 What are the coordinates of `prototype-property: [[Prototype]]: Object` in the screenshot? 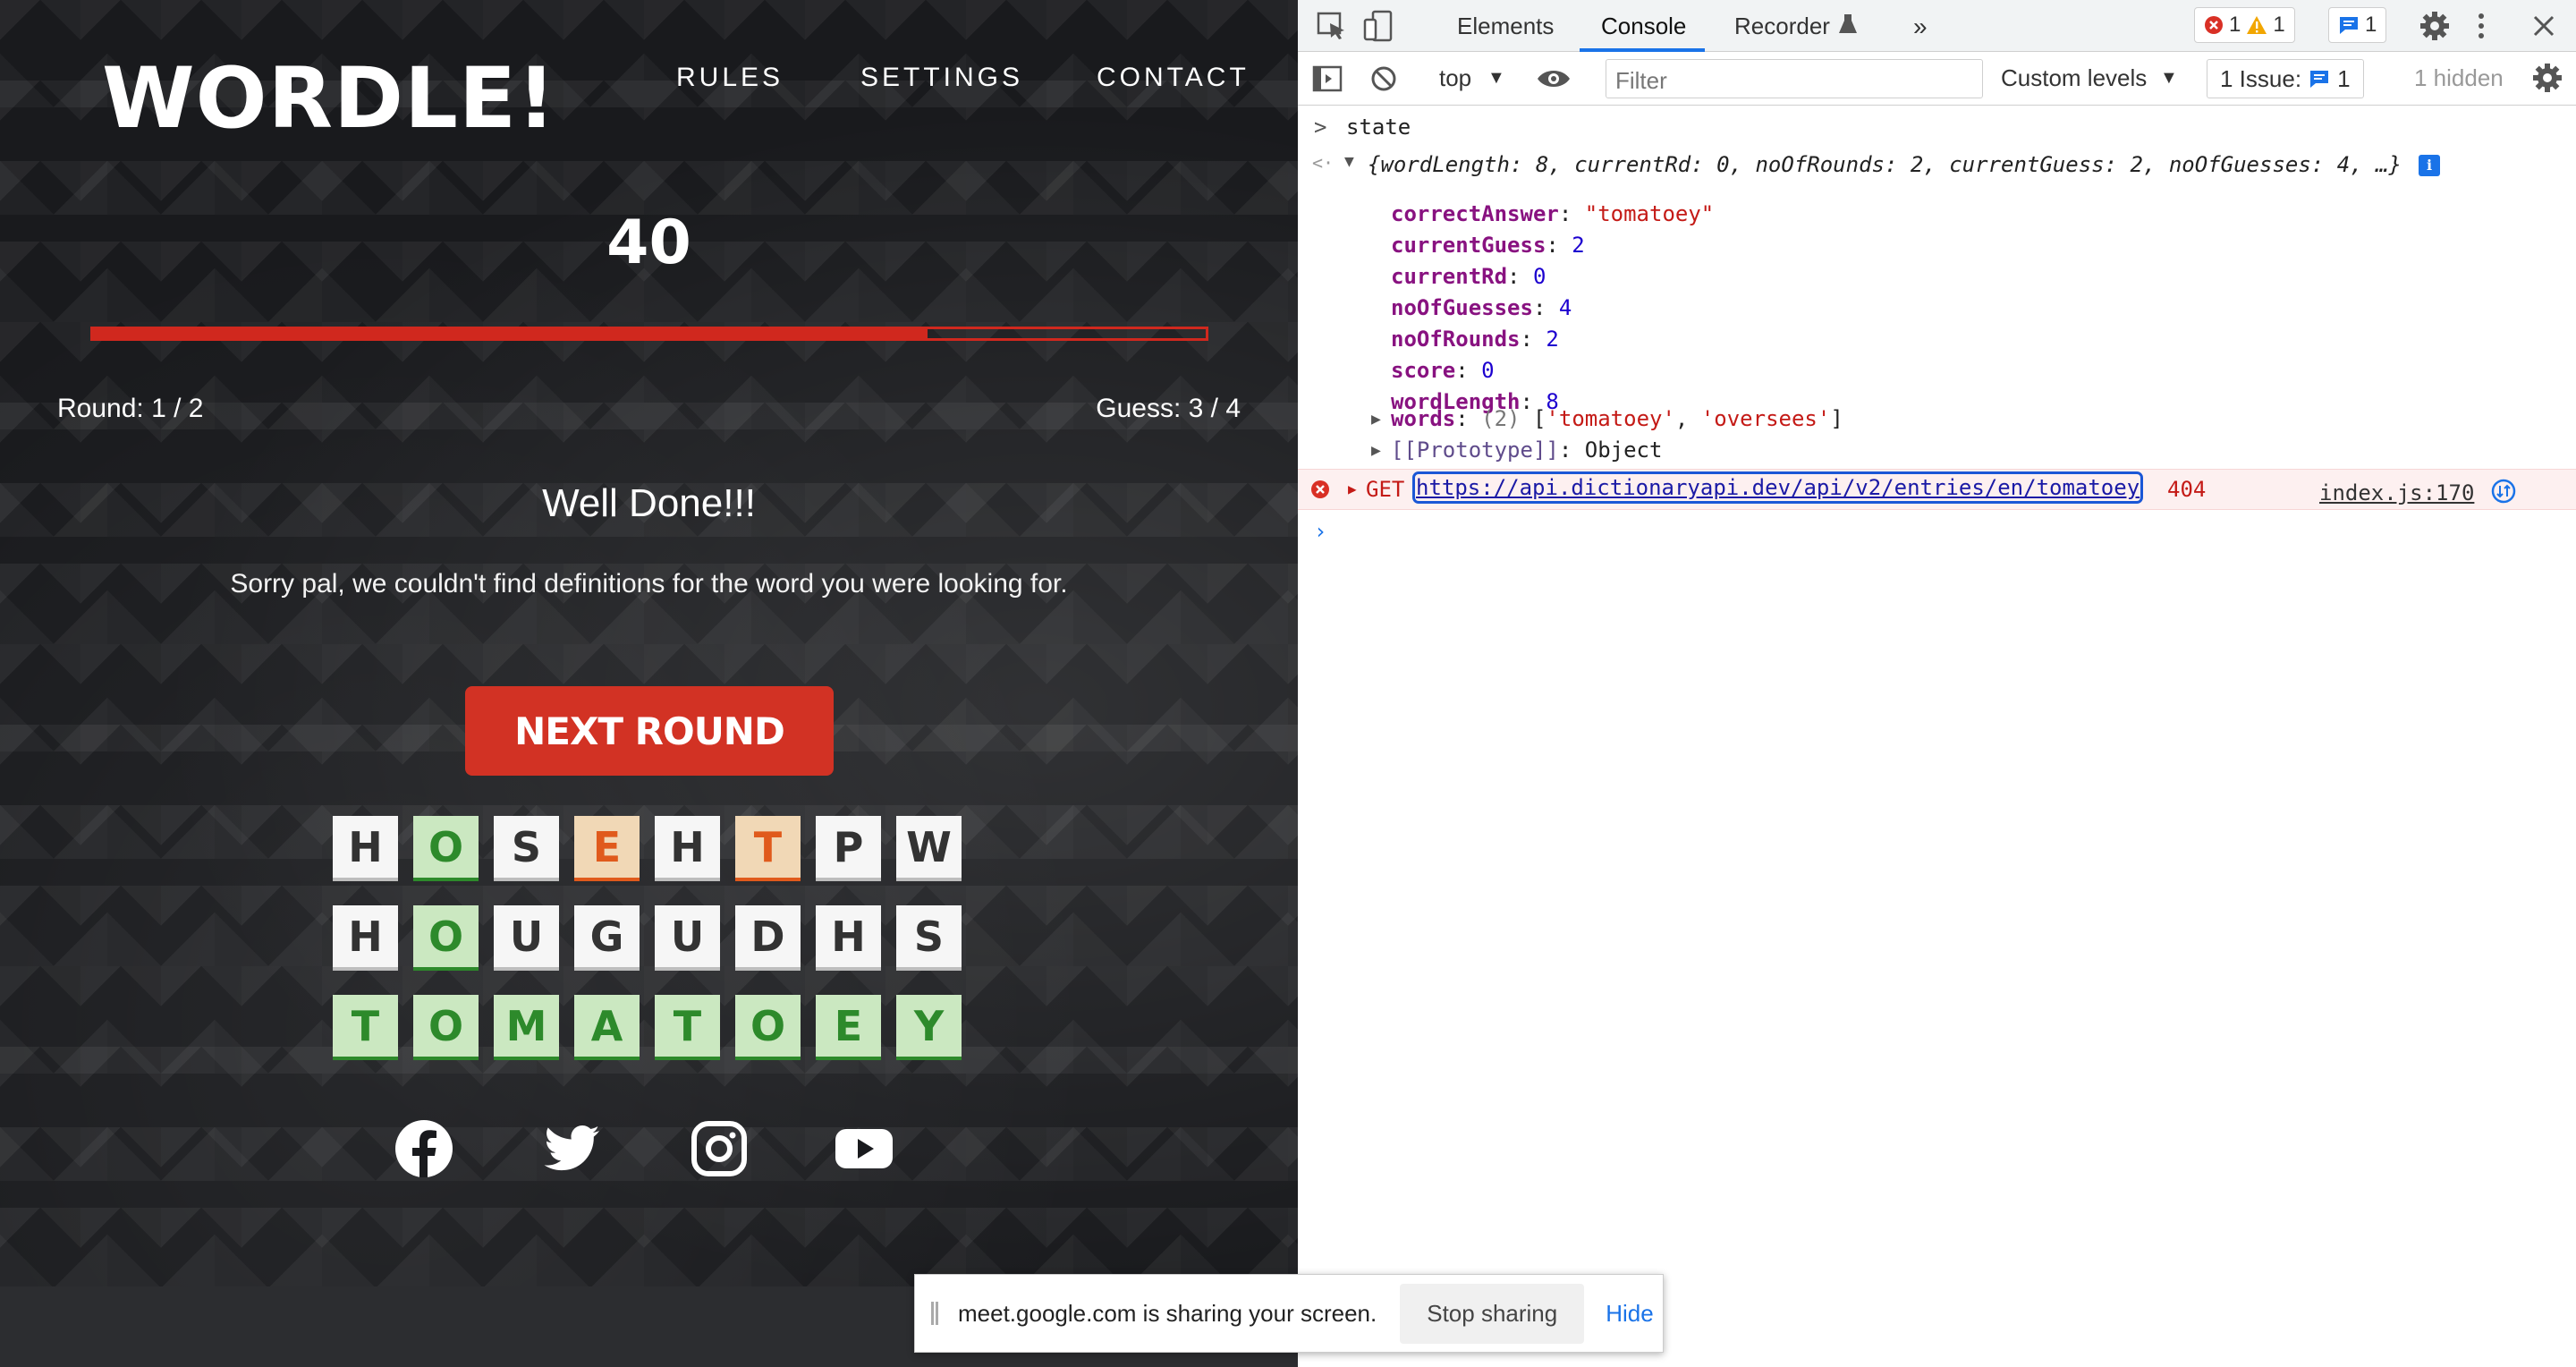 It's located at (1526, 450).